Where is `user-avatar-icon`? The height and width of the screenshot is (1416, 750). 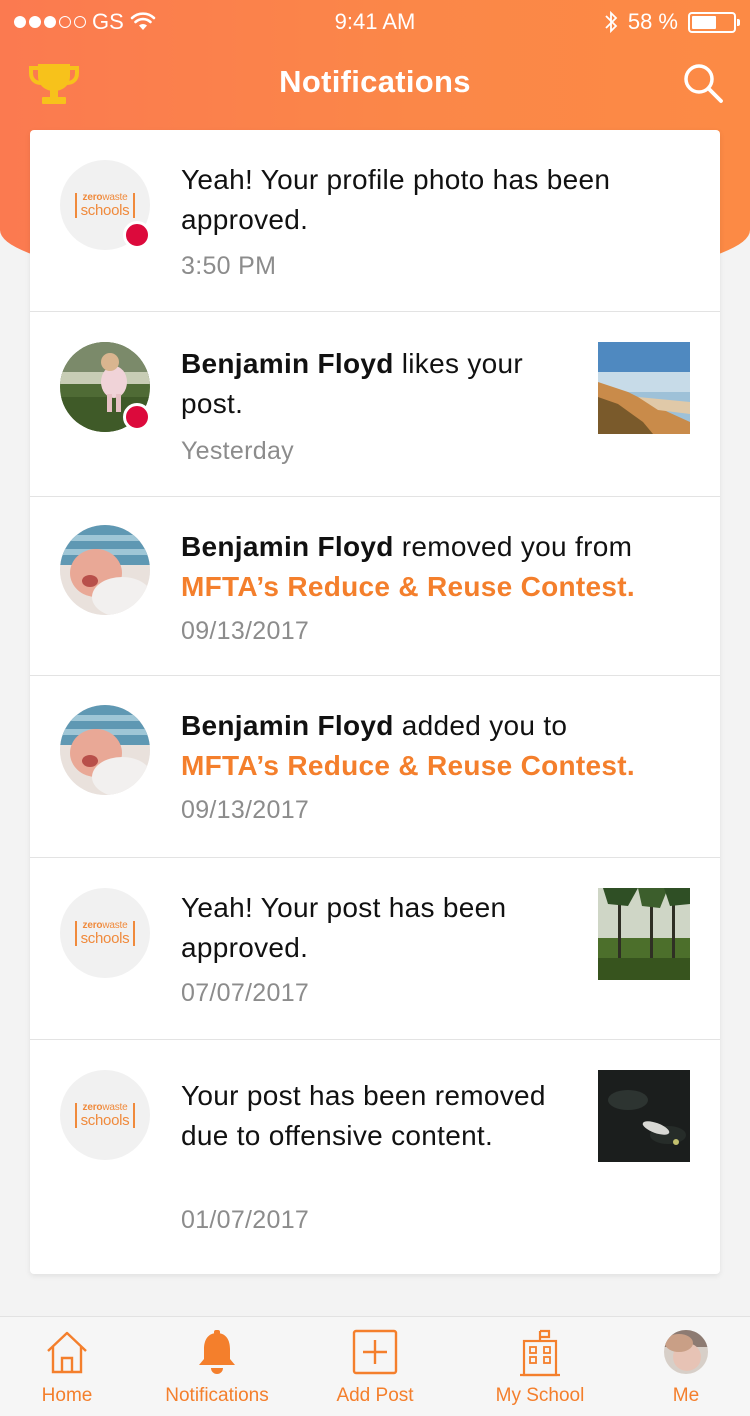 user-avatar-icon is located at coordinates (686, 1352).